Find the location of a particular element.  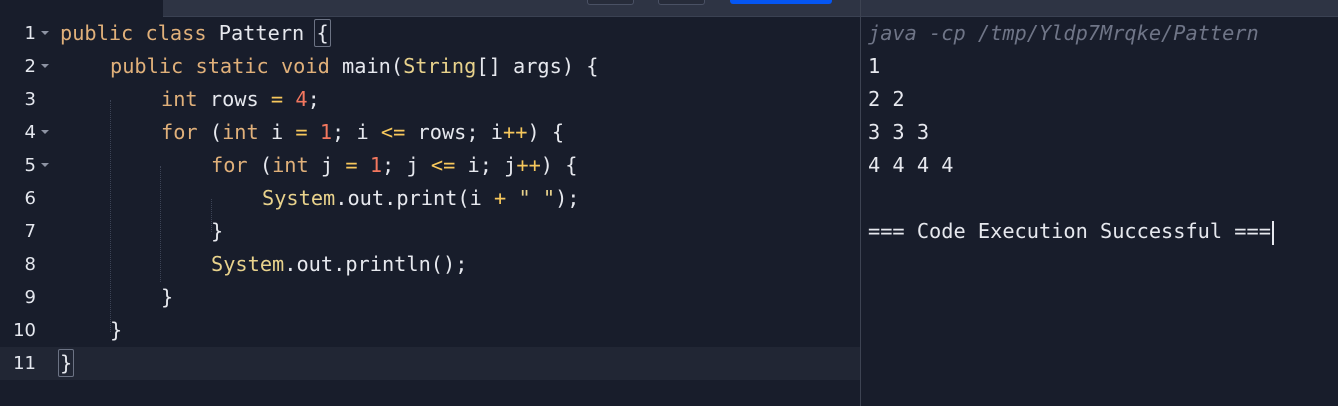

output-line: 4 4 4 4 is located at coordinates (911, 165).